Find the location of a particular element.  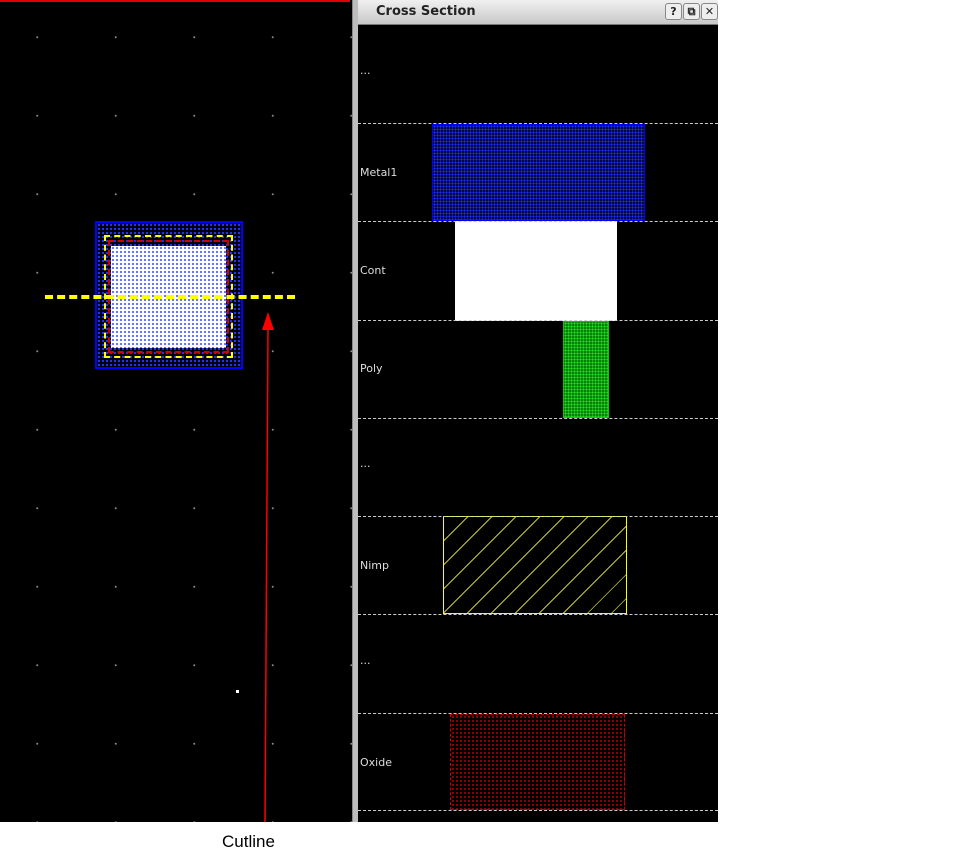

nimp-section is located at coordinates (535, 565).